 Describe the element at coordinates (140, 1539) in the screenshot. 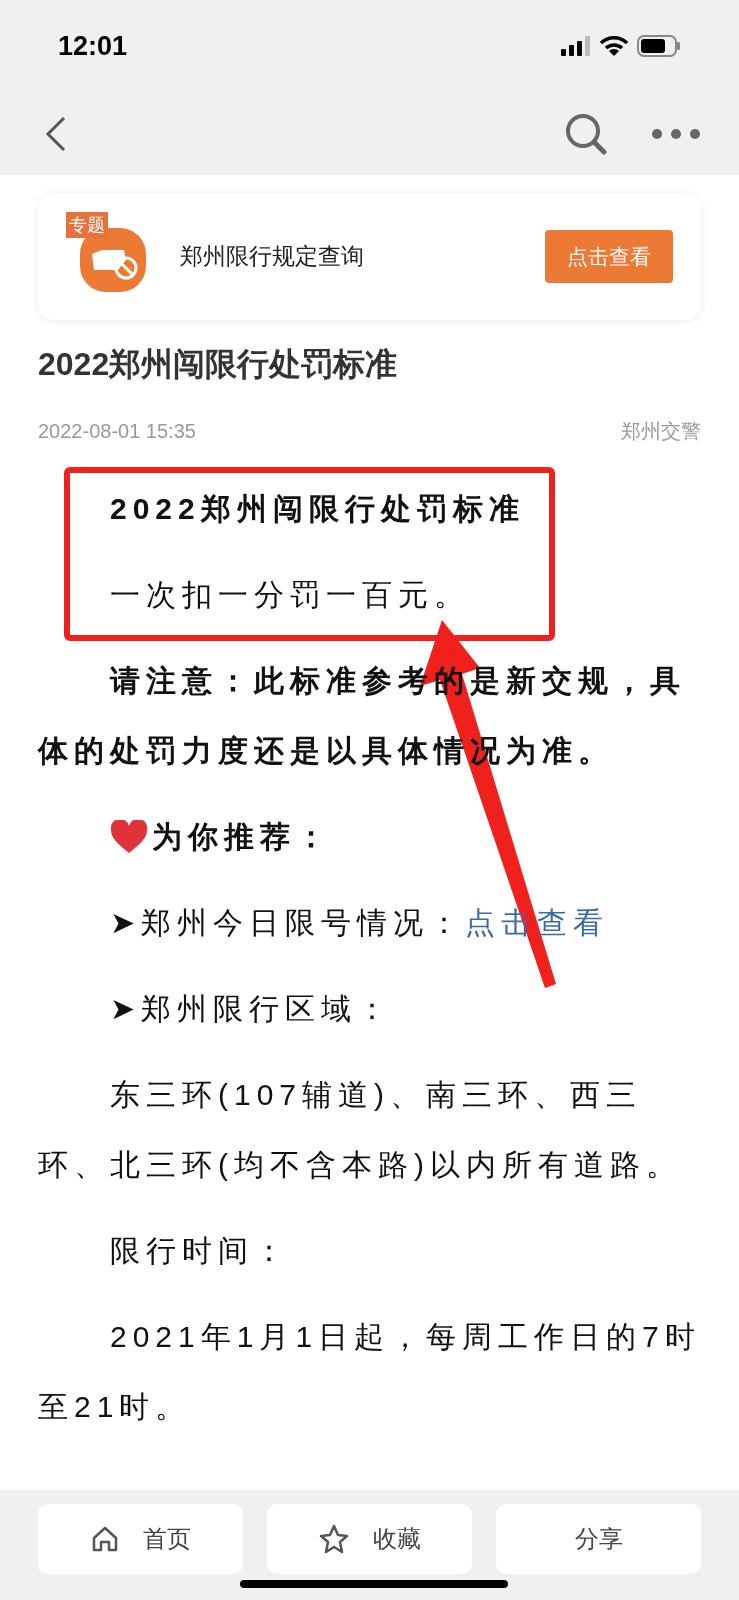

I see `tab-button: 首页` at that location.